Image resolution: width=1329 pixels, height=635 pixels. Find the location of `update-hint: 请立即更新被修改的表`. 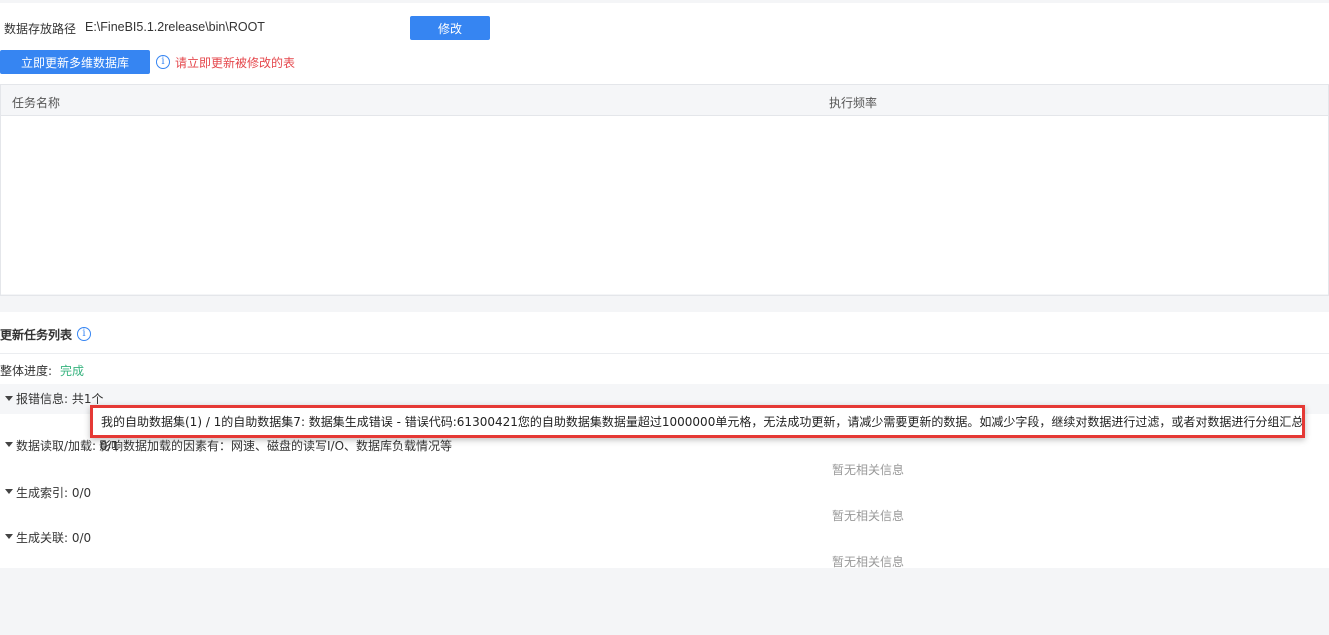

update-hint: 请立即更新被修改的表 is located at coordinates (235, 63).